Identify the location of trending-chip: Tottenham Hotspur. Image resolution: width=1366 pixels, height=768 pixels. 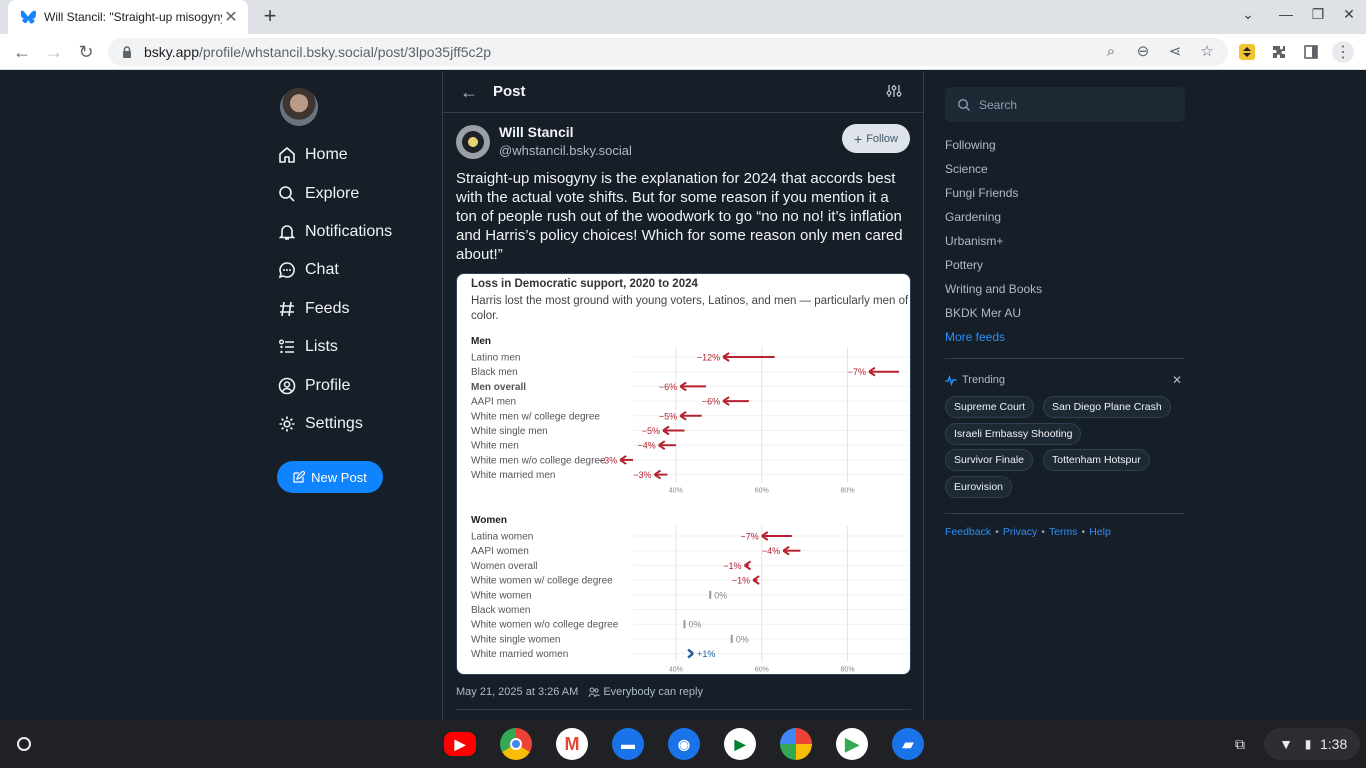
(1096, 460).